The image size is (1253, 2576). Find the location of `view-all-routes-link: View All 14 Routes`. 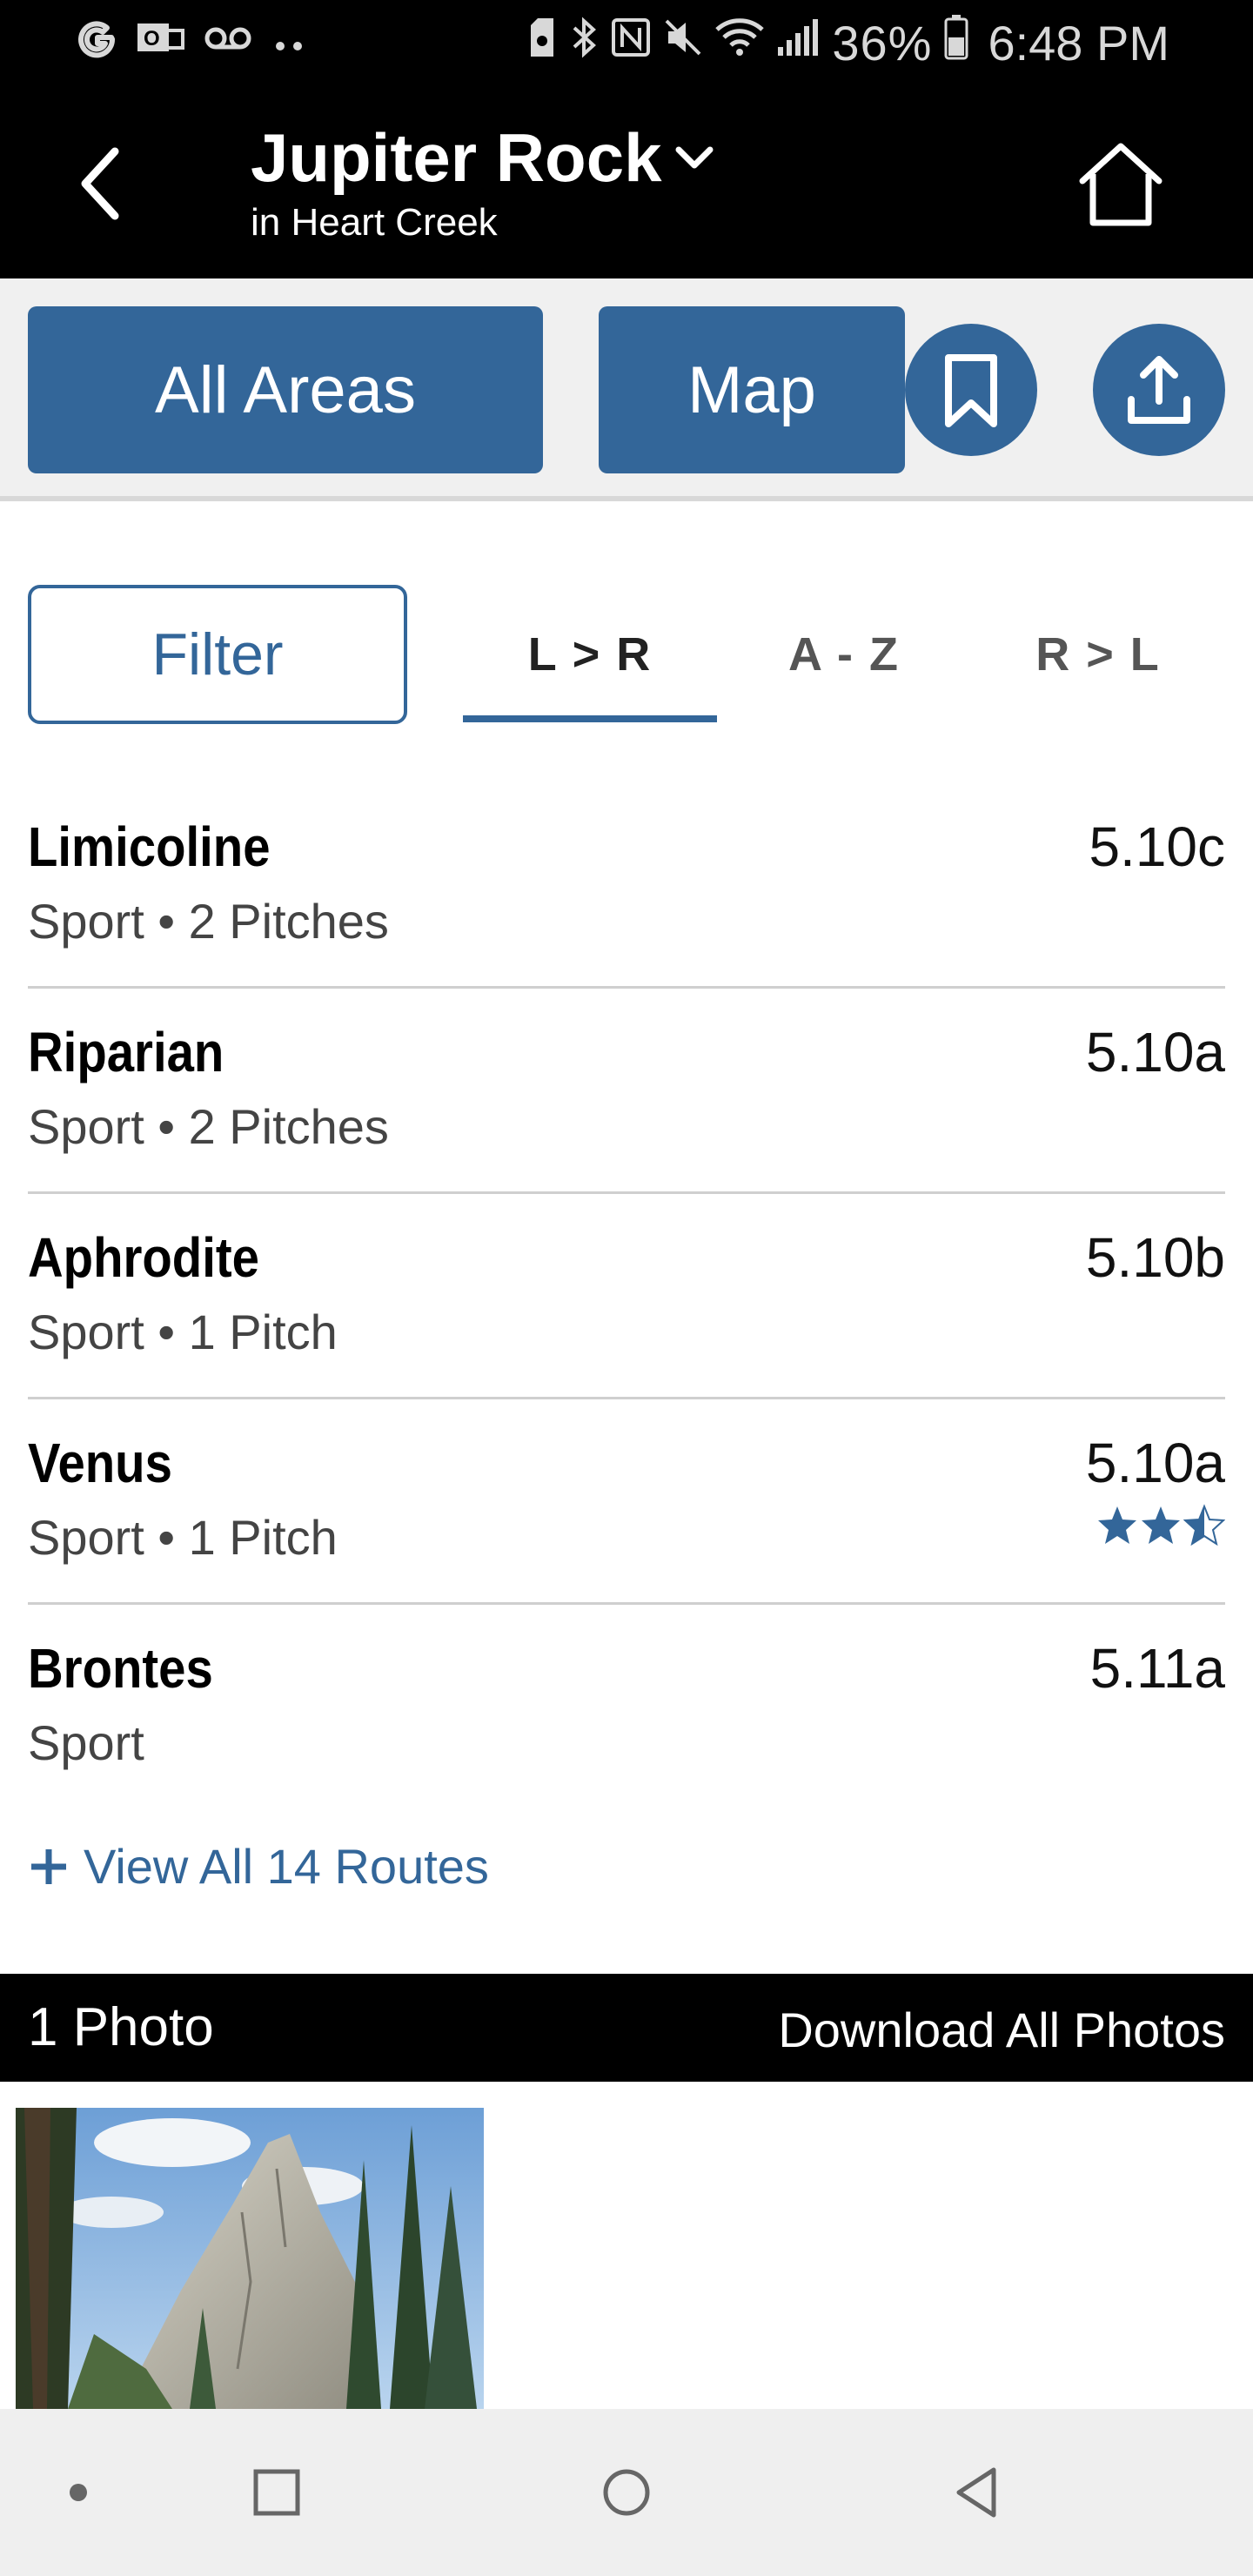

view-all-routes-link: View All 14 Routes is located at coordinates (258, 1867).